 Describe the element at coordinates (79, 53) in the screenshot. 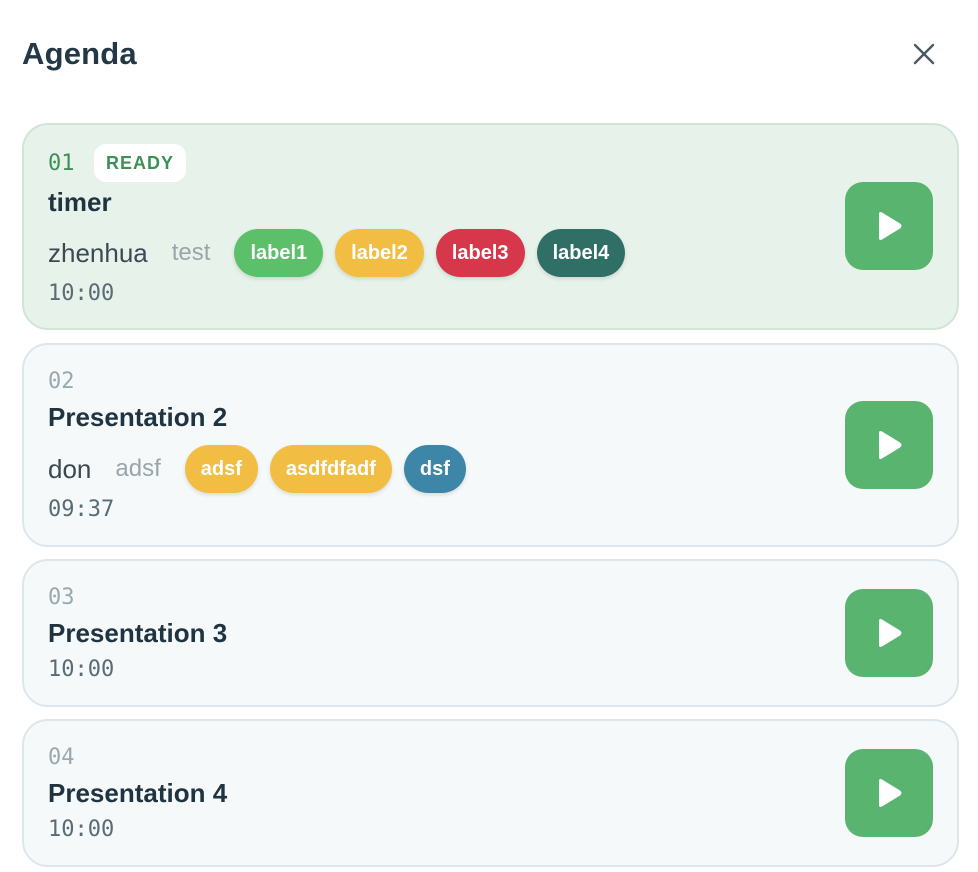

I see `panel-title: Agenda` at that location.